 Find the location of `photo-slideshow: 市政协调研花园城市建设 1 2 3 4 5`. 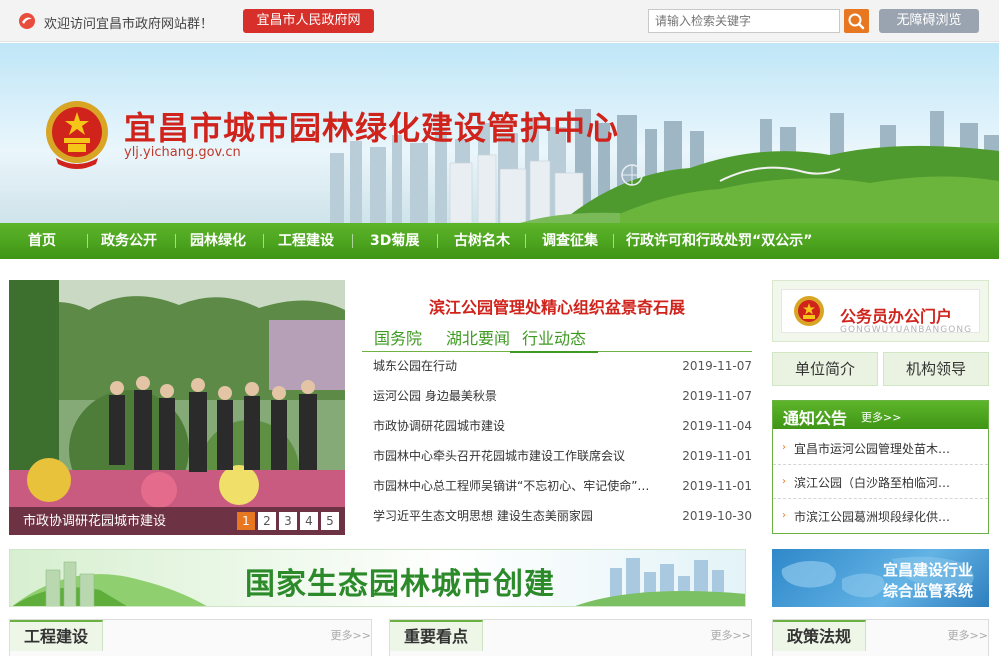

photo-slideshow: 市政协调研花园城市建设 1 2 3 4 5 is located at coordinates (177, 407).